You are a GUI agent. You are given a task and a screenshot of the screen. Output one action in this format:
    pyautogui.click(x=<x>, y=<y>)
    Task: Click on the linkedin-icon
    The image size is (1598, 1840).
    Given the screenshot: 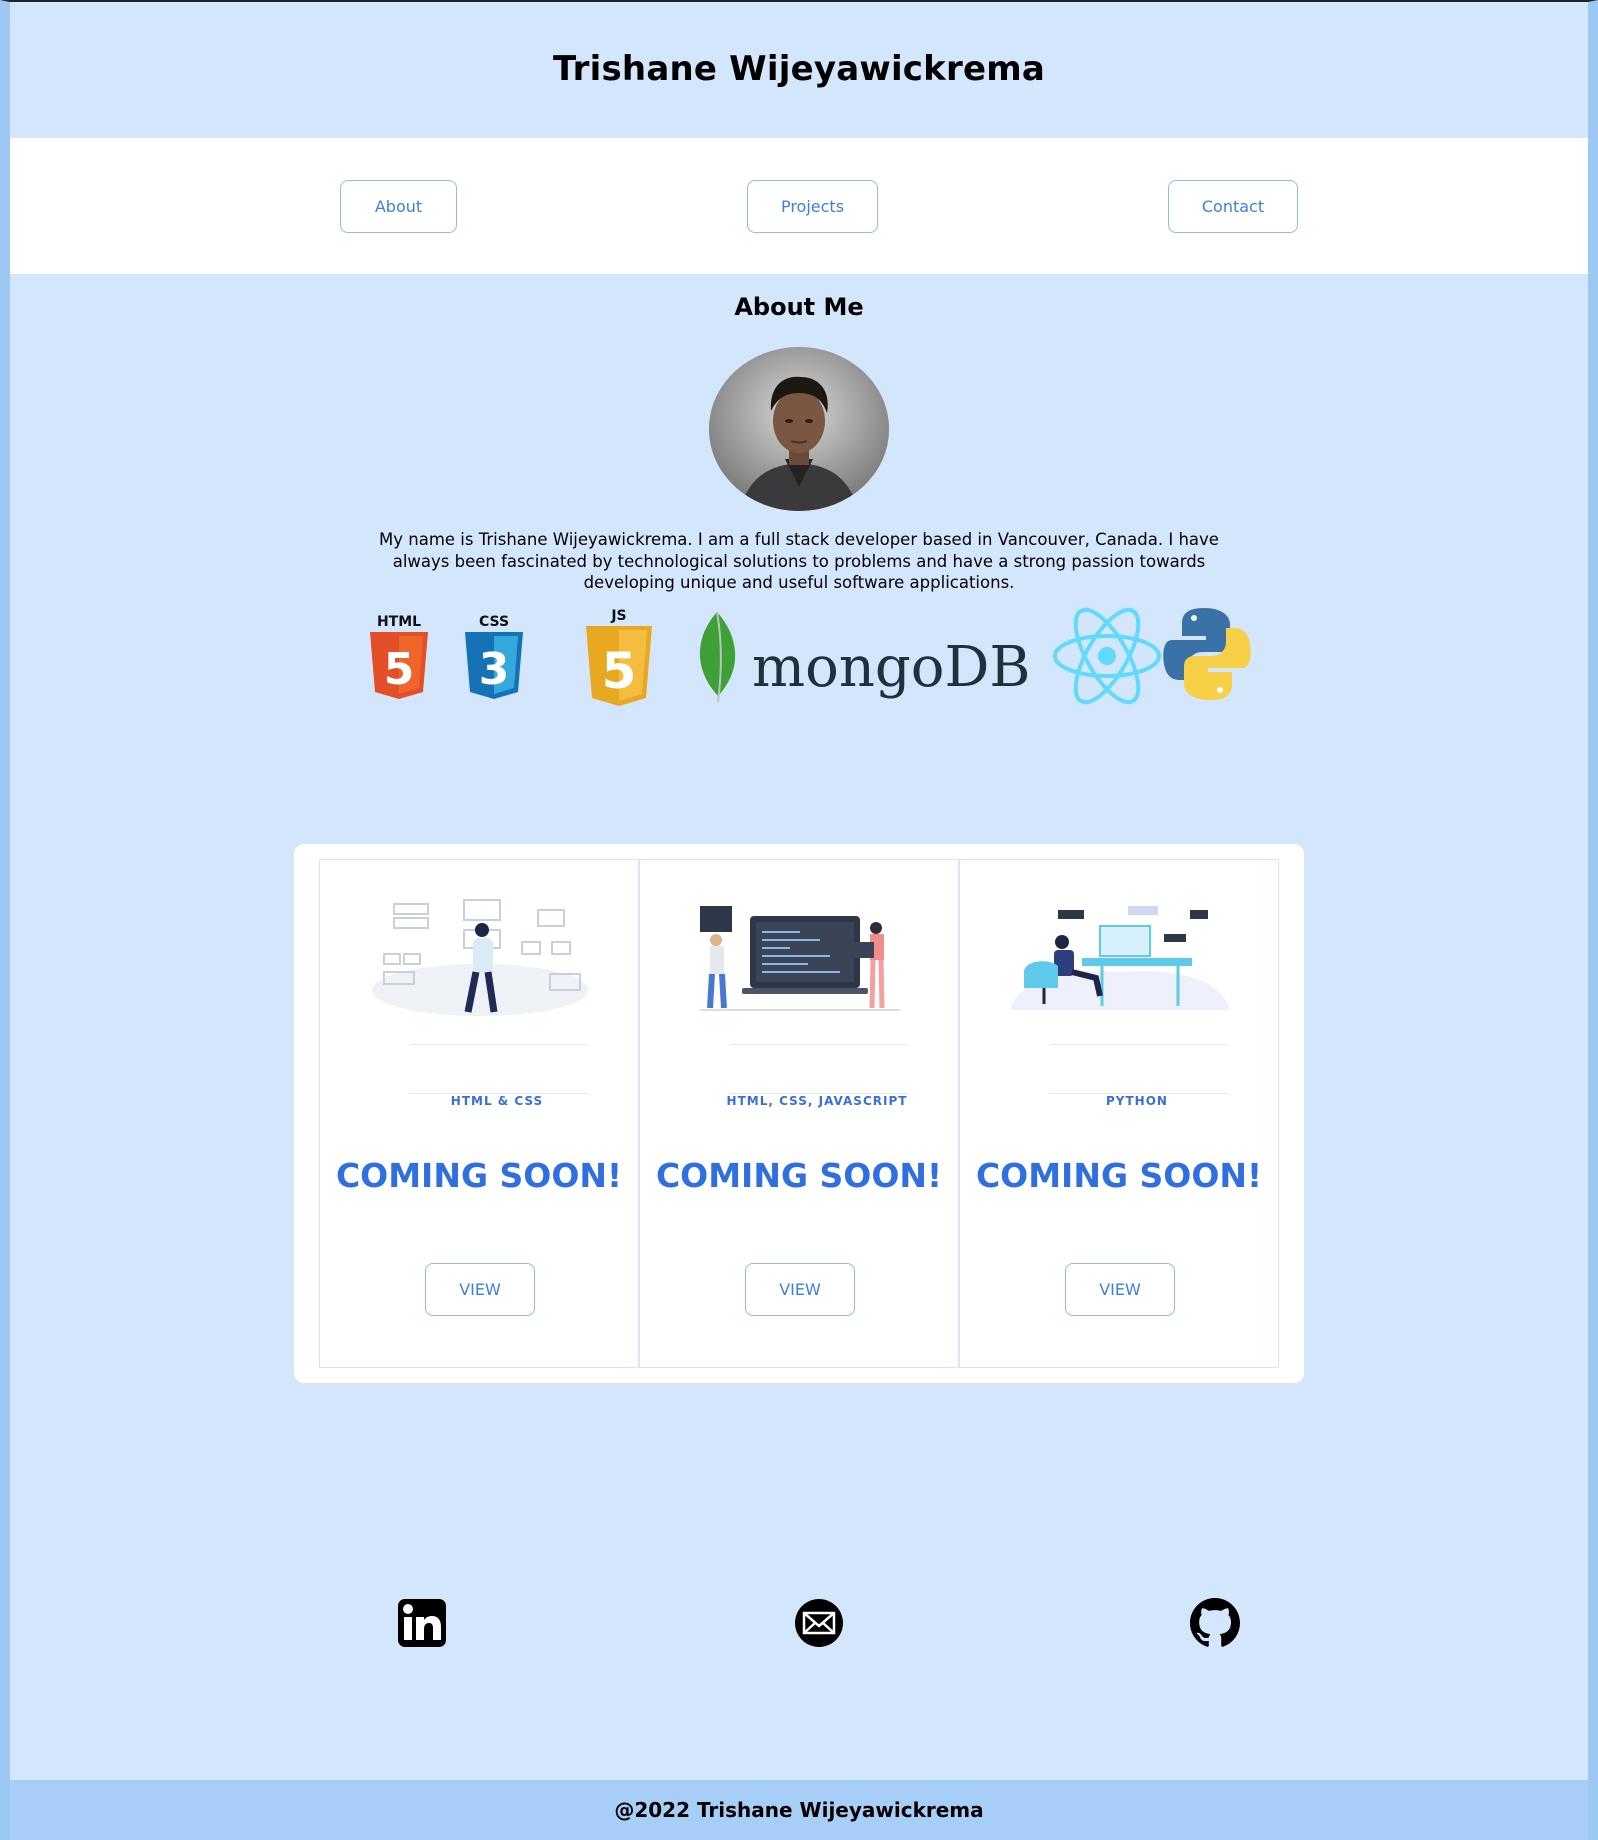 What is the action you would take?
    pyautogui.click(x=422, y=1623)
    